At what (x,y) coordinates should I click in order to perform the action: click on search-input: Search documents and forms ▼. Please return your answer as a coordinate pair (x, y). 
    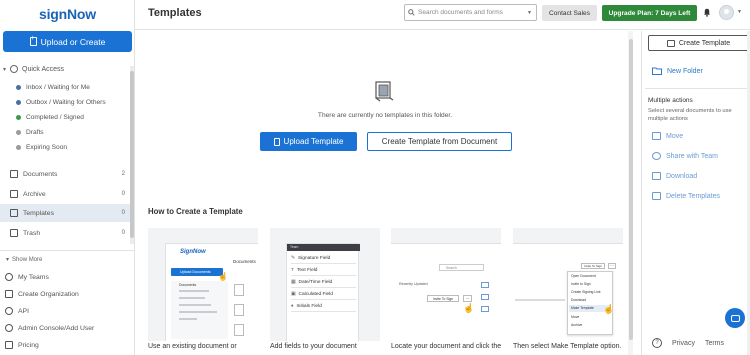
    Looking at the image, I should click on (470, 12).